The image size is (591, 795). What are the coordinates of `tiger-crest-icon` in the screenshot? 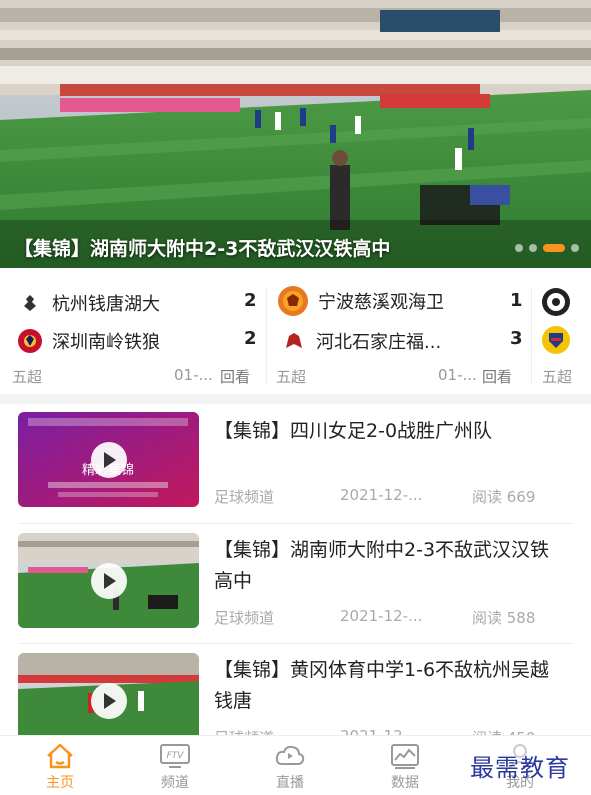 It's located at (293, 301).